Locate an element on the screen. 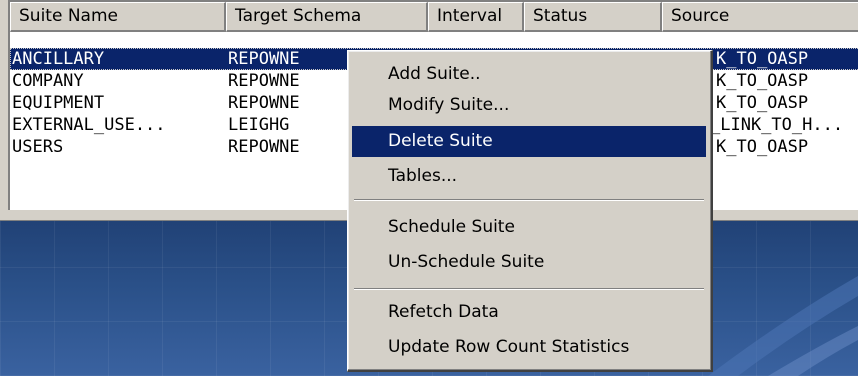 Image resolution: width=858 pixels, height=376 pixels. menu-item-refetch-data: Refetch Data is located at coordinates (529, 312).